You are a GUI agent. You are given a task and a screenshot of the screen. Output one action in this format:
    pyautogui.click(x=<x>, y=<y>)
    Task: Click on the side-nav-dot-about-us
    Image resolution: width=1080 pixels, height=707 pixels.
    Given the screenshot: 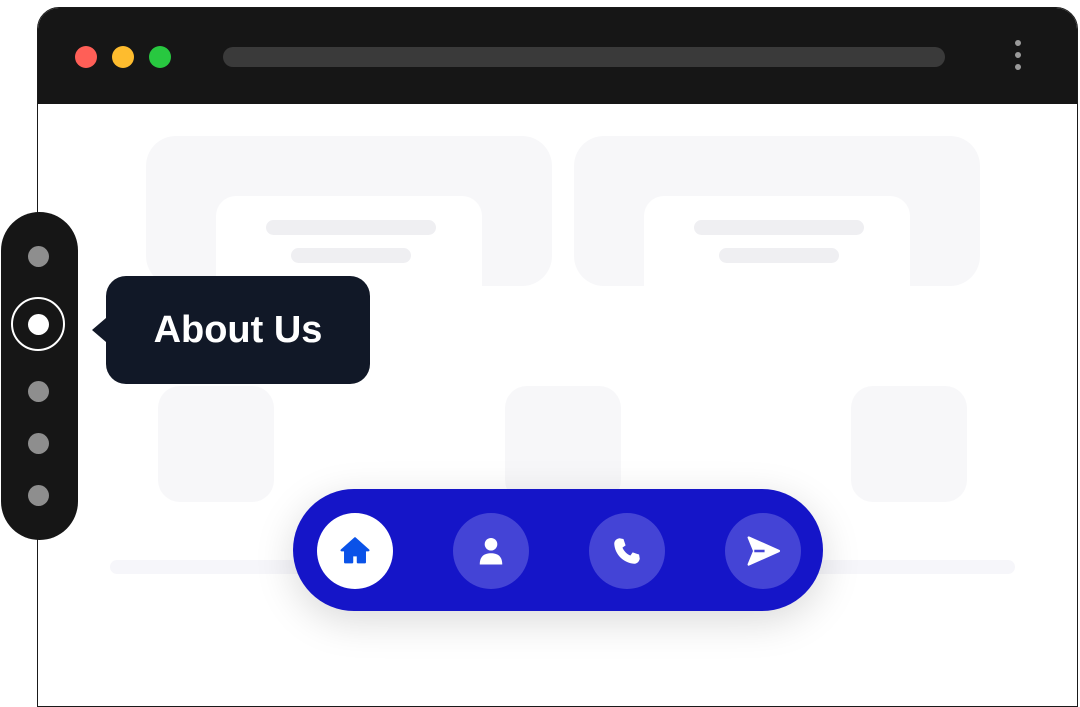 What is the action you would take?
    pyautogui.click(x=38, y=324)
    